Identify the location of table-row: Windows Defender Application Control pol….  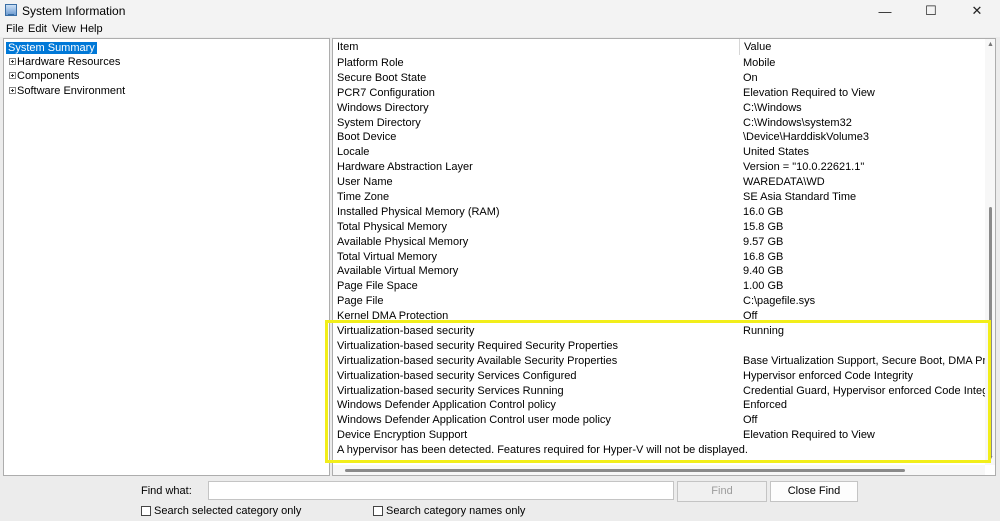
(659, 405).